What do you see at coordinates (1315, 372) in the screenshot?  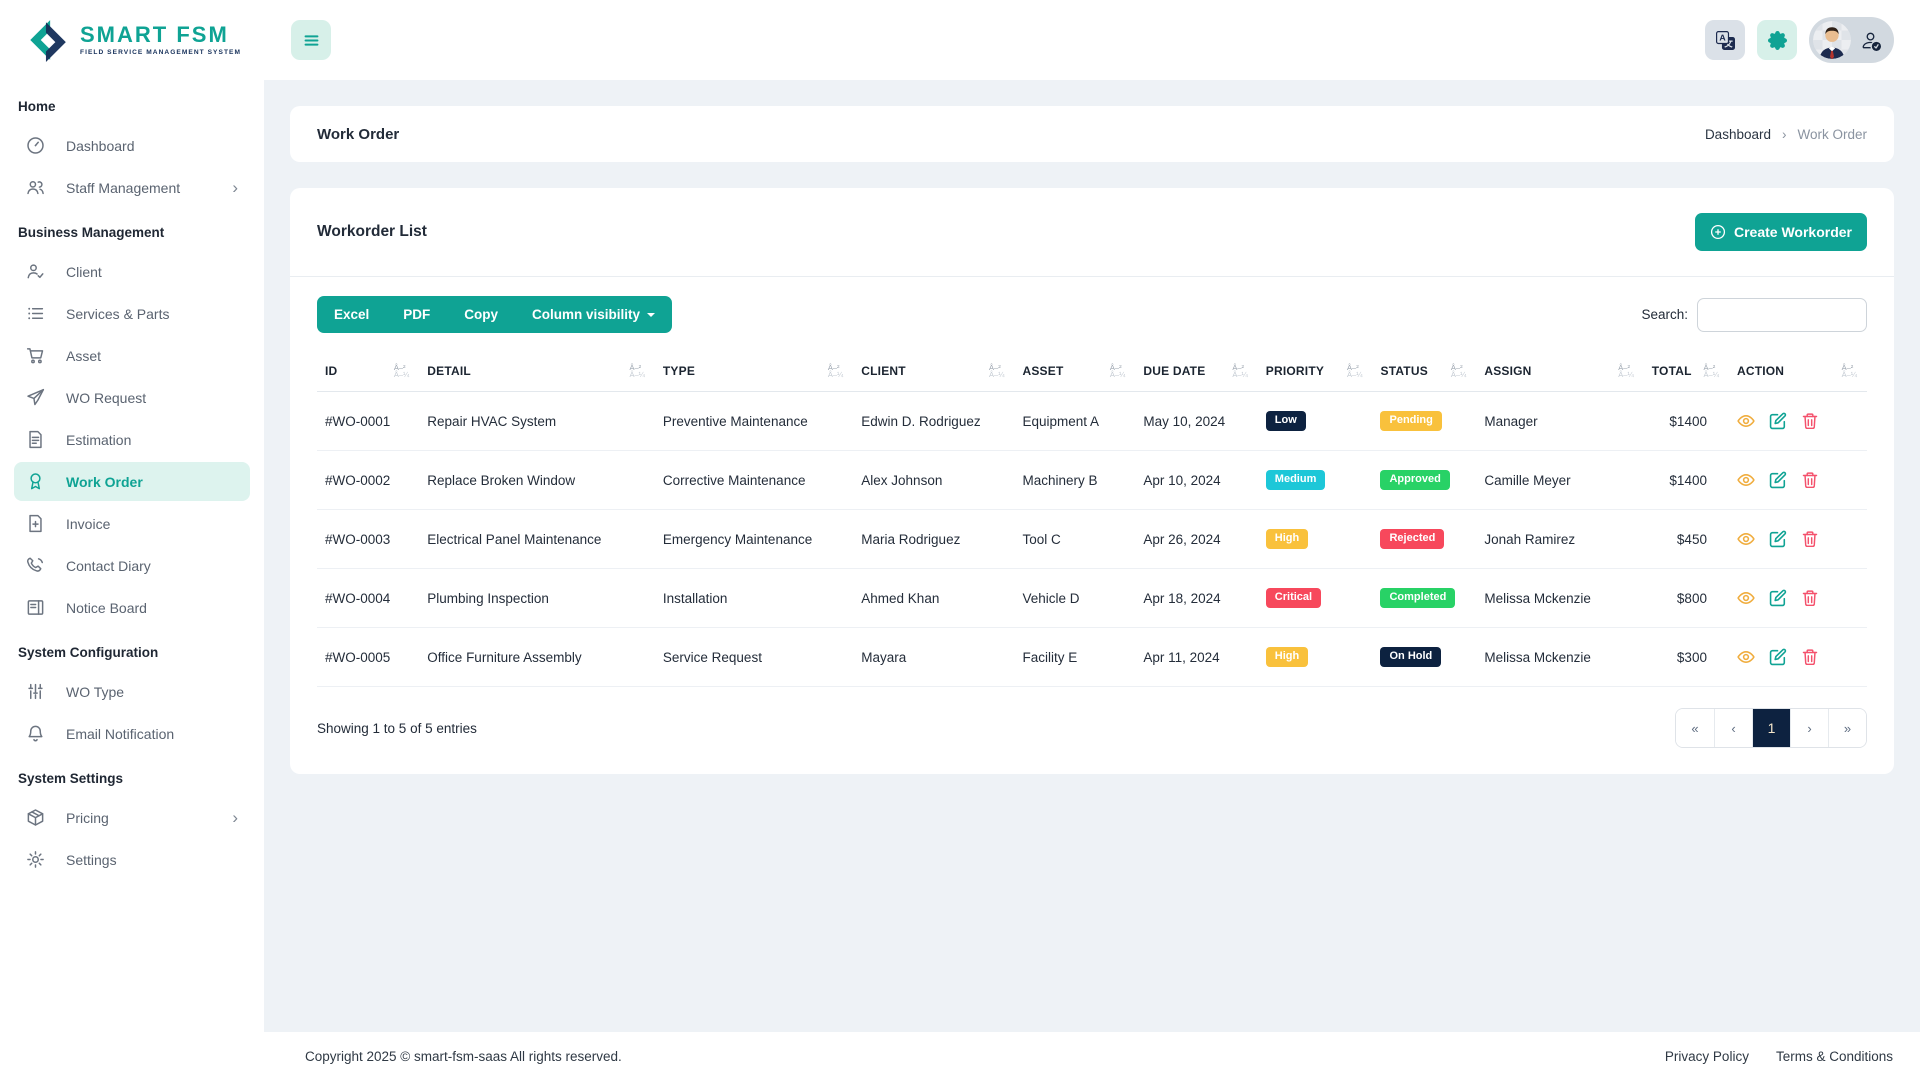 I see `column-header-priority: PRIORITY â–² â–¼` at bounding box center [1315, 372].